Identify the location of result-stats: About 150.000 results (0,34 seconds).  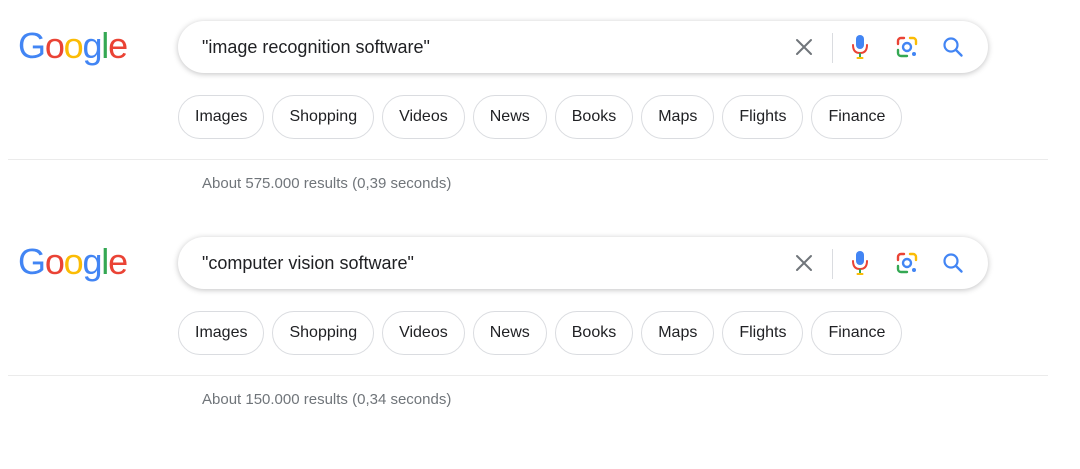
(327, 399).